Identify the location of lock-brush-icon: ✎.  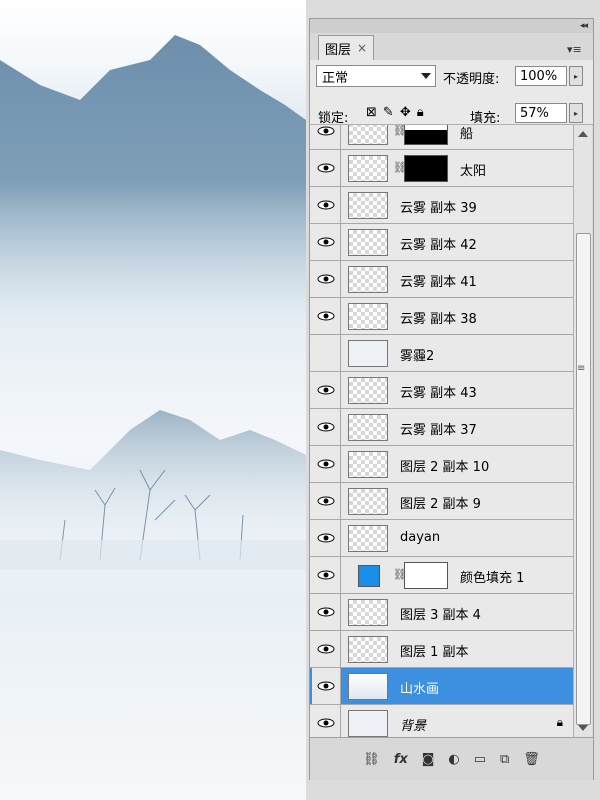
(388, 112).